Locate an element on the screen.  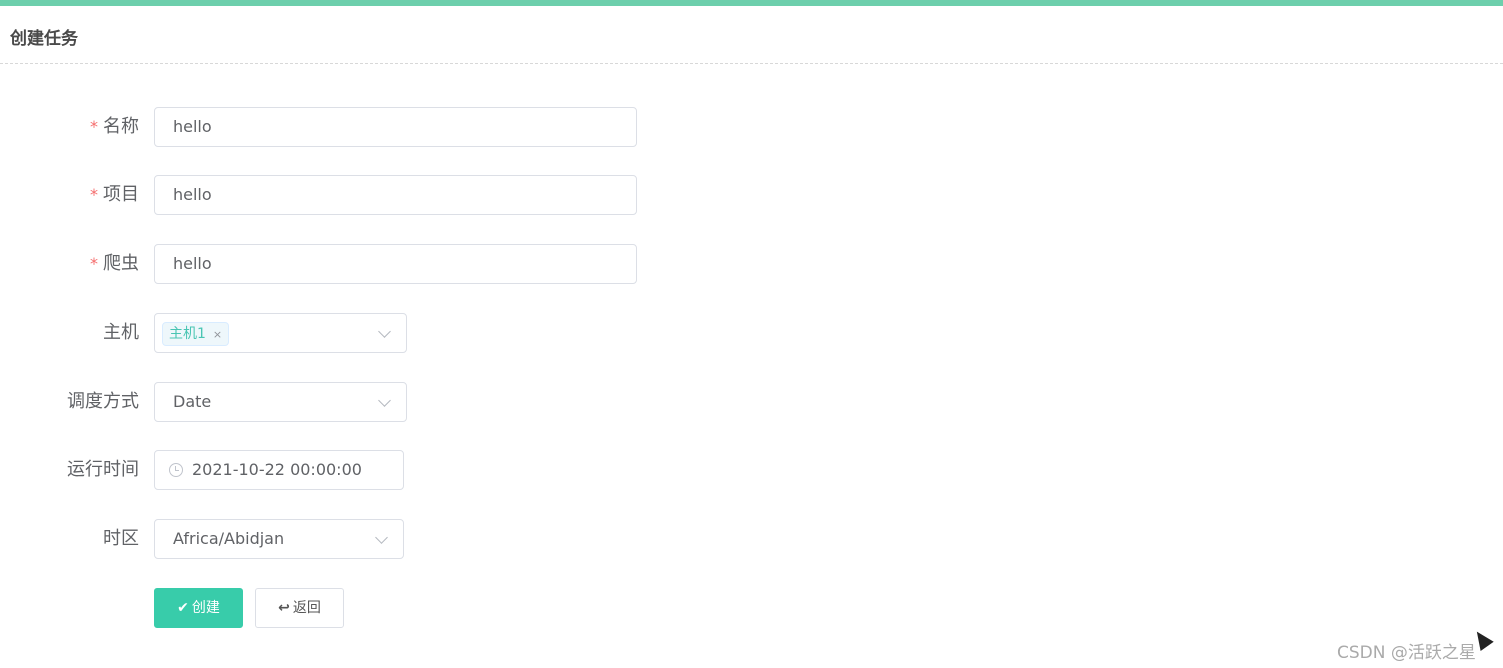
spider-input: hello is located at coordinates (395, 264).